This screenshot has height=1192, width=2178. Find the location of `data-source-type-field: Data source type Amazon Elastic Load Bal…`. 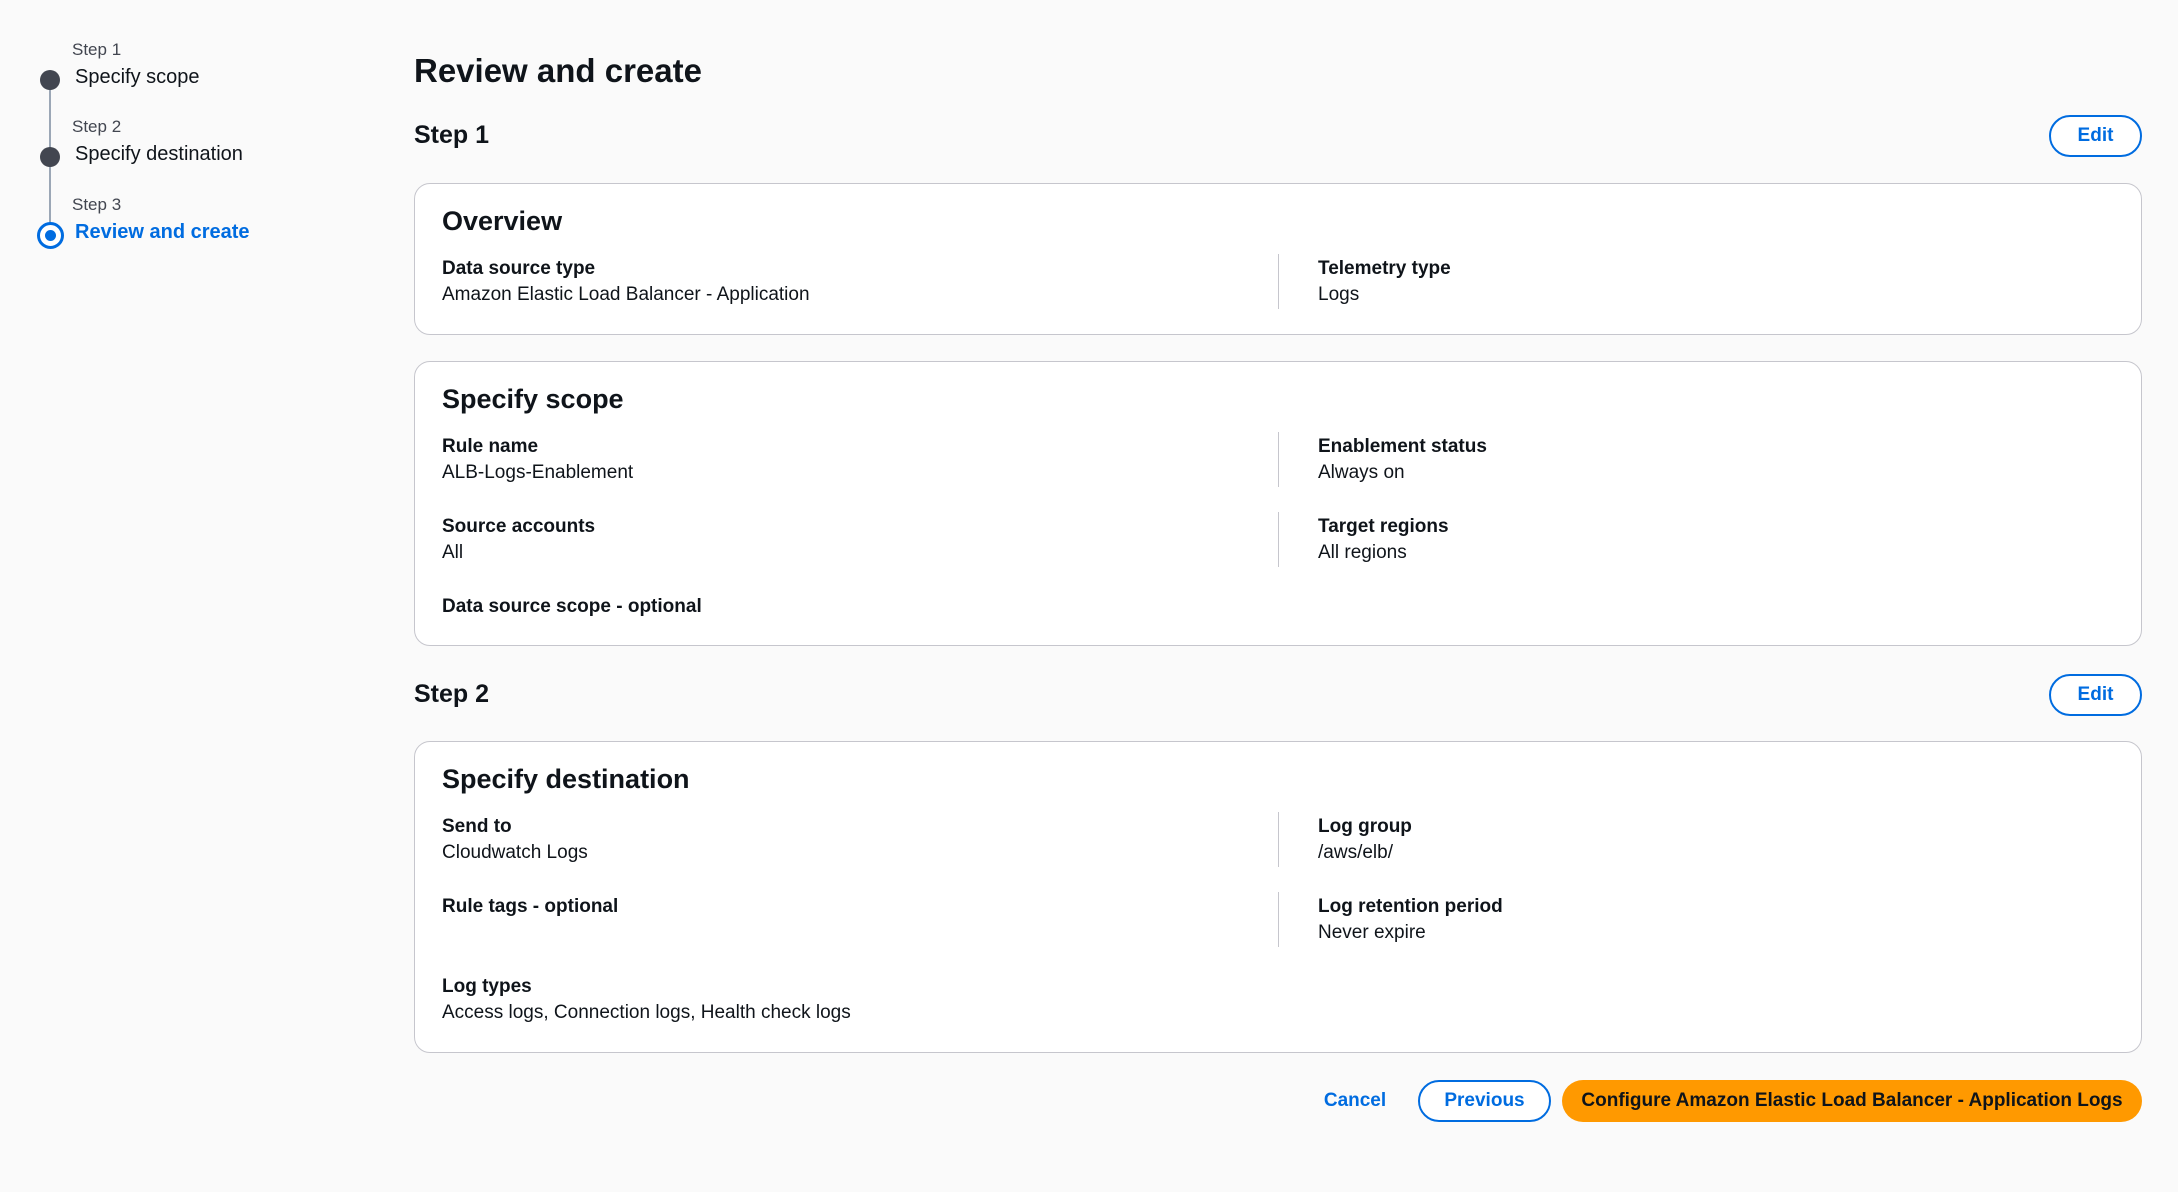

data-source-type-field: Data source type Amazon Elastic Load Bal… is located at coordinates (626, 283).